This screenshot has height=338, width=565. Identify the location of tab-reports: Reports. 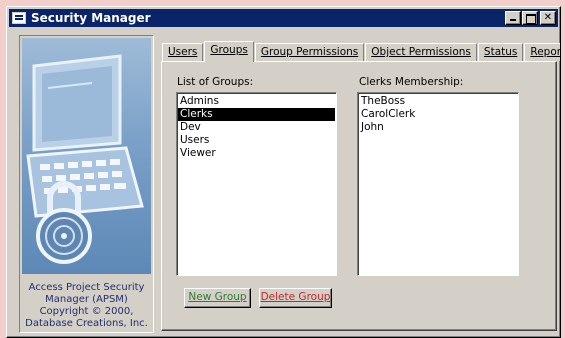
(542, 52).